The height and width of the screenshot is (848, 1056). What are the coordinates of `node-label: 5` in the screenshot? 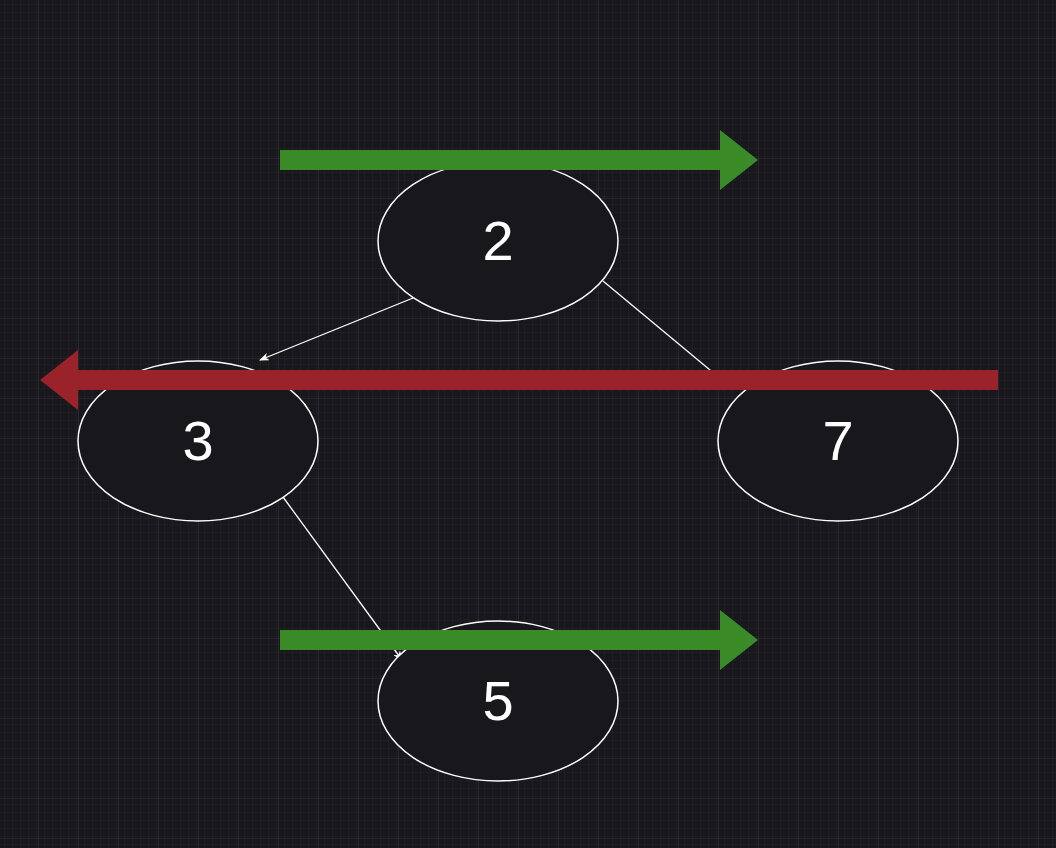 It's located at (498, 700).